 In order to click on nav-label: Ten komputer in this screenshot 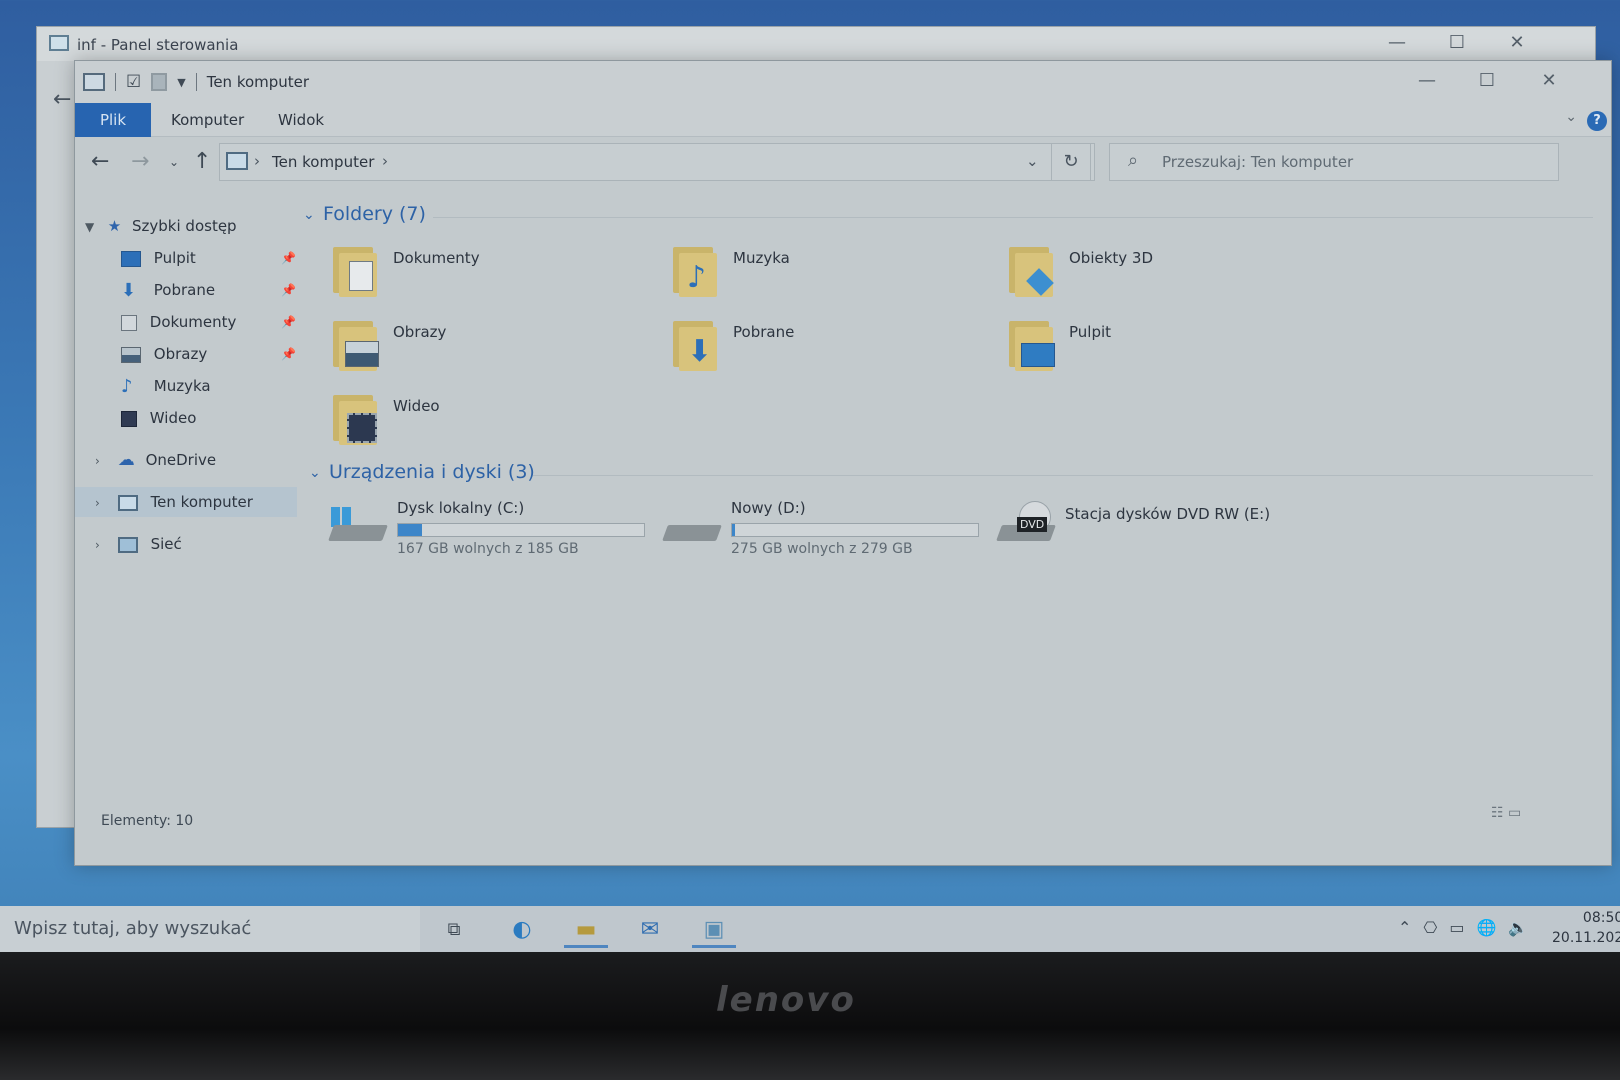, I will do `click(201, 502)`.